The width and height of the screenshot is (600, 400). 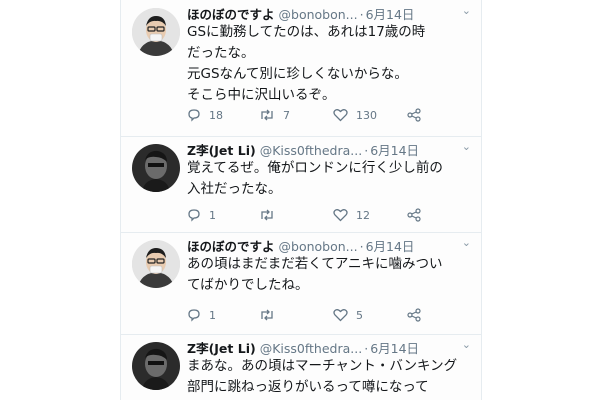 What do you see at coordinates (322, 217) in the screenshot?
I see `tweet-actions: 1 12` at bounding box center [322, 217].